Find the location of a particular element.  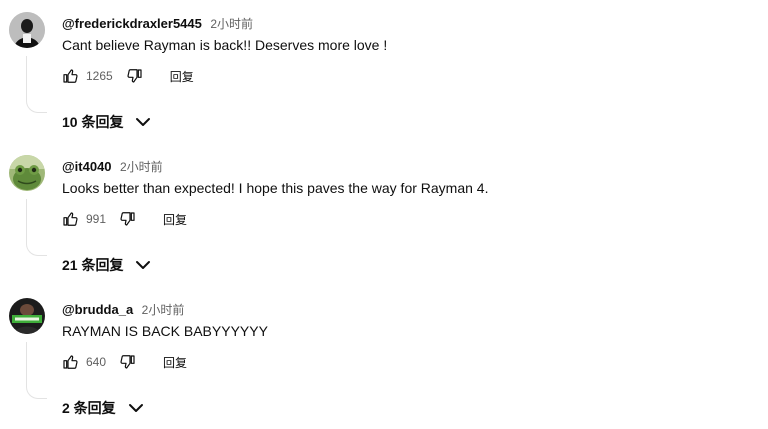

dark-silhouette-avatar-icon is located at coordinates (27, 30).